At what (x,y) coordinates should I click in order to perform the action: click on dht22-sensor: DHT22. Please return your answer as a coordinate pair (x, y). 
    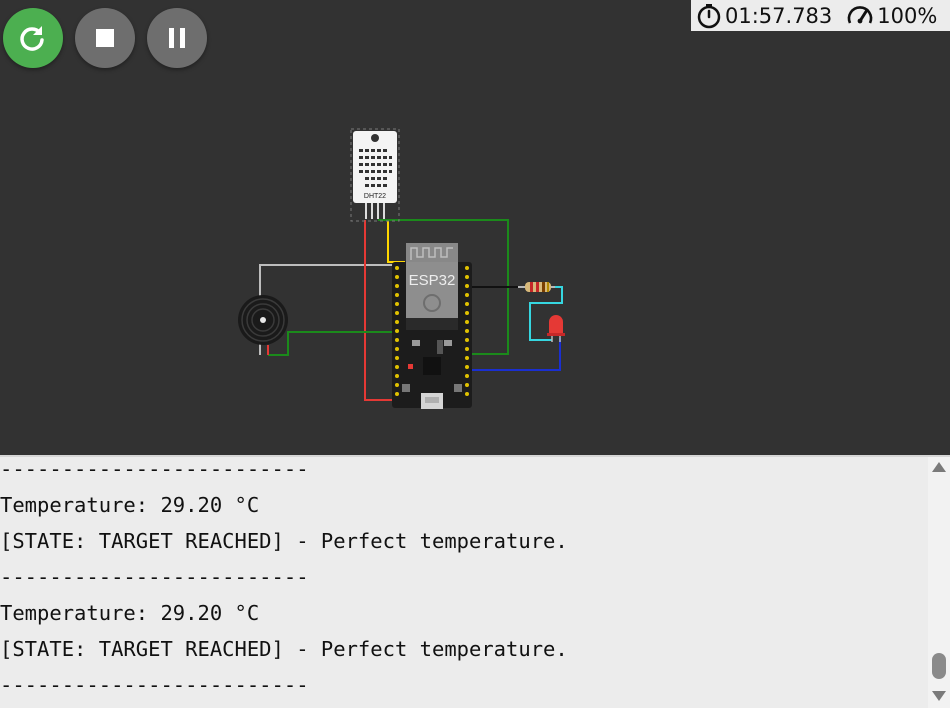
    Looking at the image, I should click on (375, 175).